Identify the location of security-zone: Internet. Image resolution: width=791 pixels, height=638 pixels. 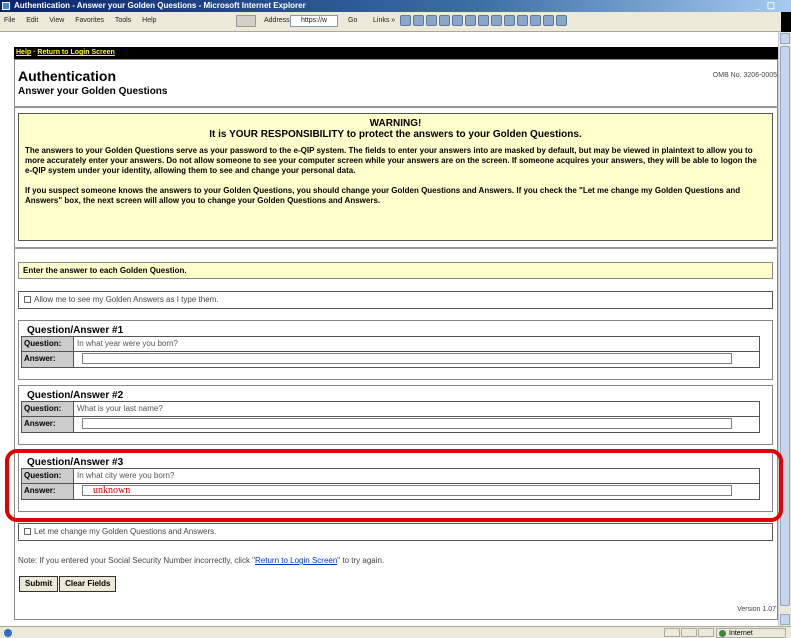
(751, 633).